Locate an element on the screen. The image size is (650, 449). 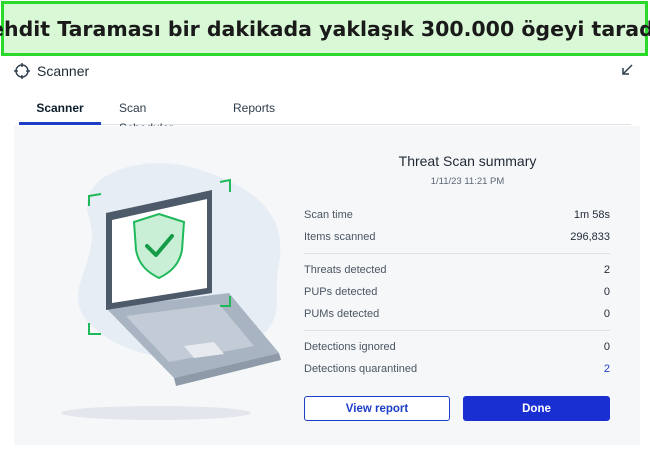
summary-row-detections-ignored: Detections ignored 0 is located at coordinates (457, 349).